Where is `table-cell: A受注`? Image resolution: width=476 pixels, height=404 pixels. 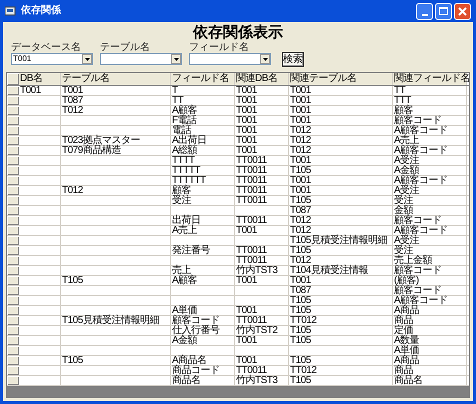
table-cell: A受注 is located at coordinates (430, 190).